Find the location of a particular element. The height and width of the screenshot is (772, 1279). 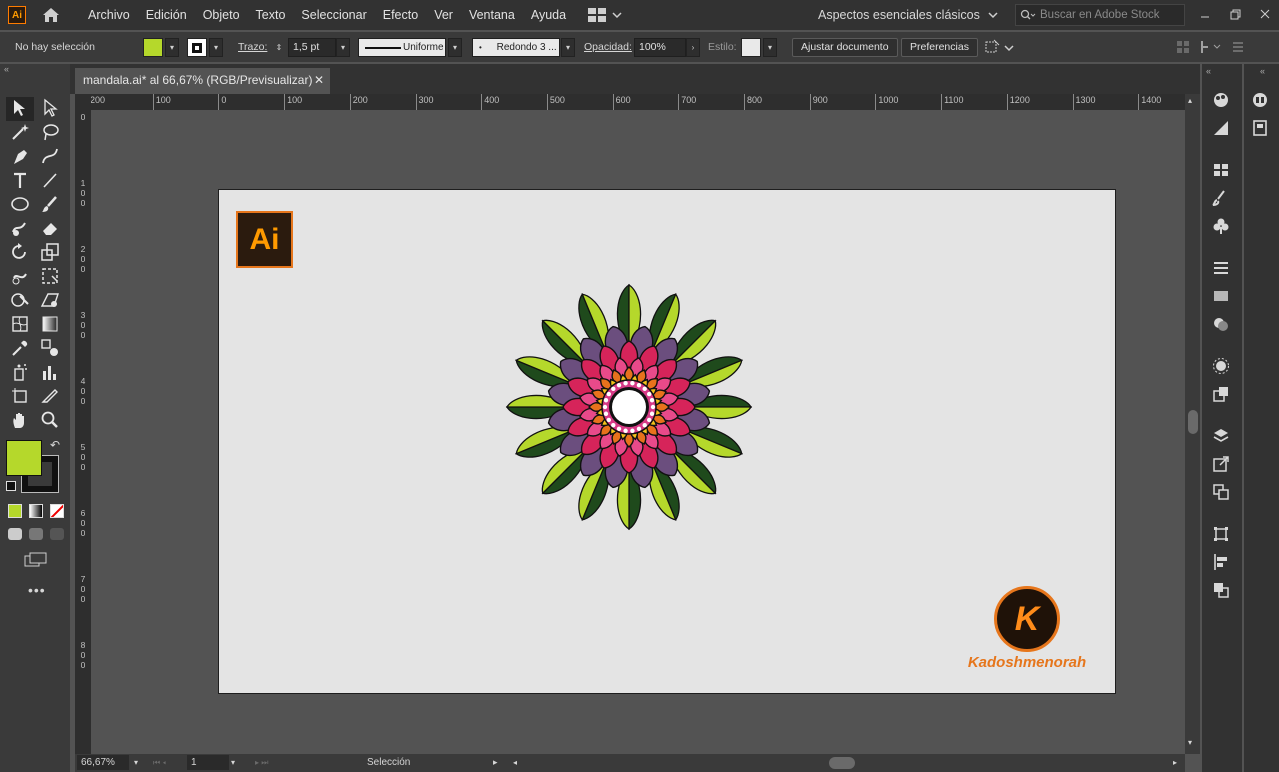

preferences-button: Preferencias is located at coordinates (939, 47).